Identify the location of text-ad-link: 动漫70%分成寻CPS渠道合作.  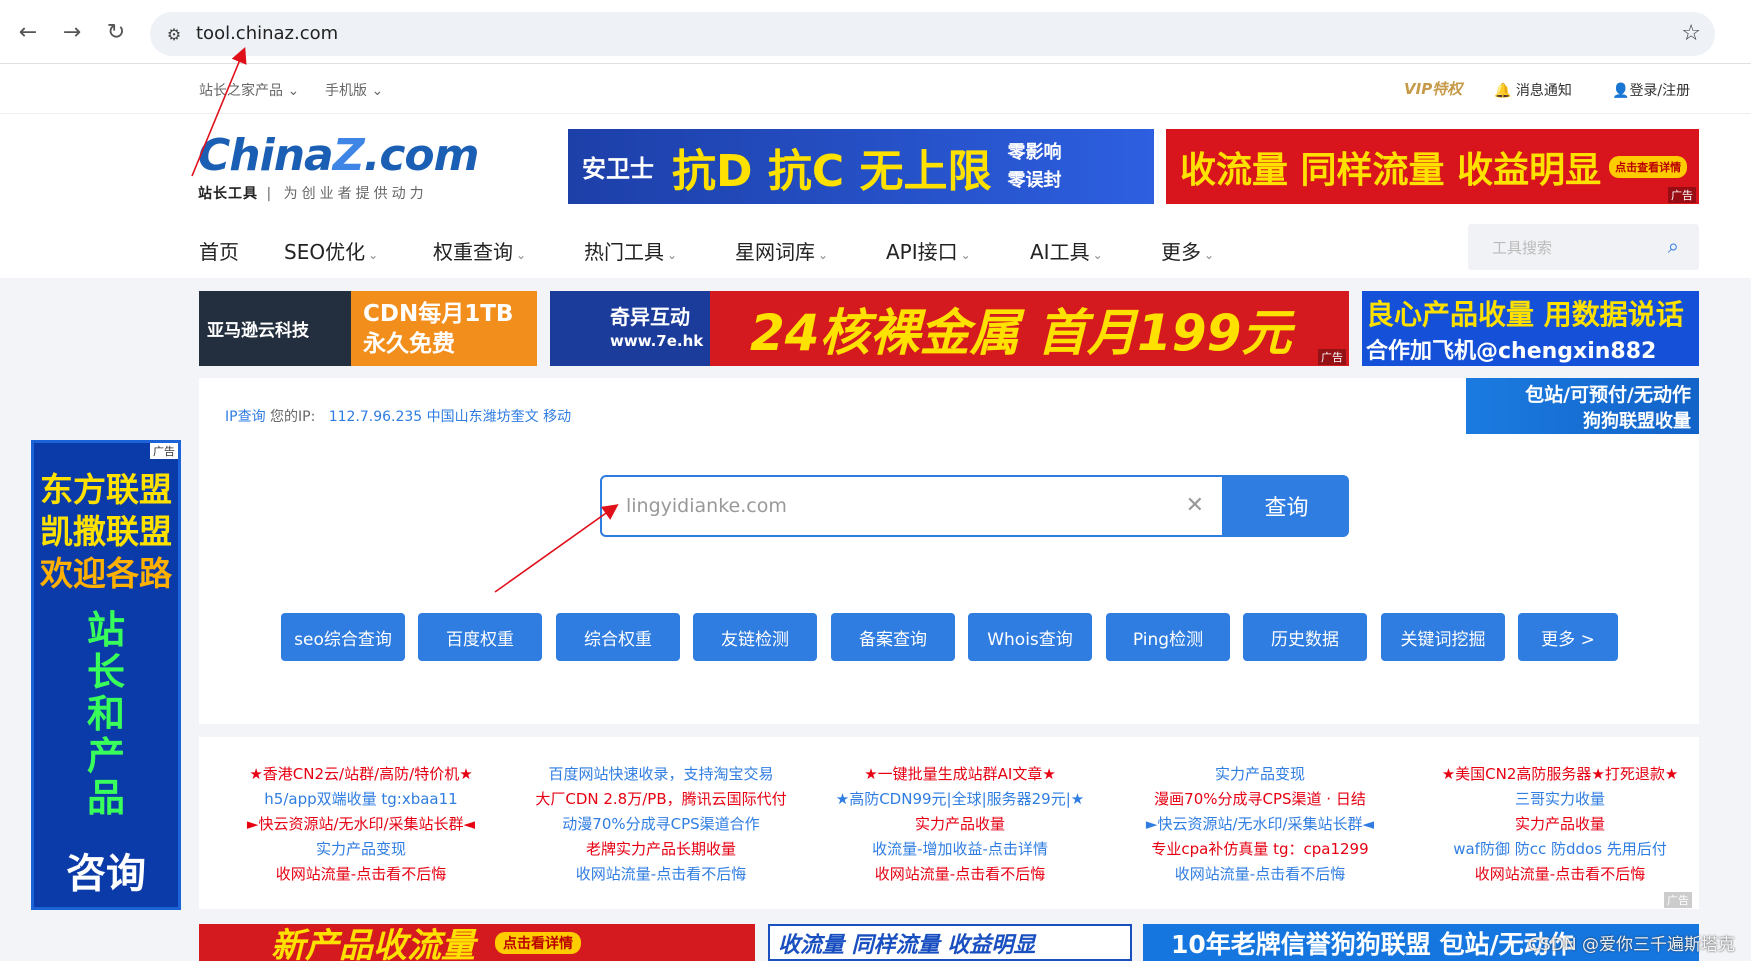
(661, 824).